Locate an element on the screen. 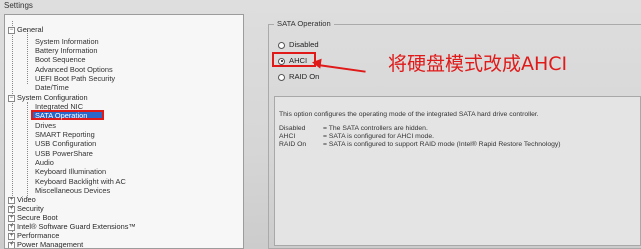 This screenshot has height=249, width=641. tree-item-general: − General is located at coordinates (25, 29).